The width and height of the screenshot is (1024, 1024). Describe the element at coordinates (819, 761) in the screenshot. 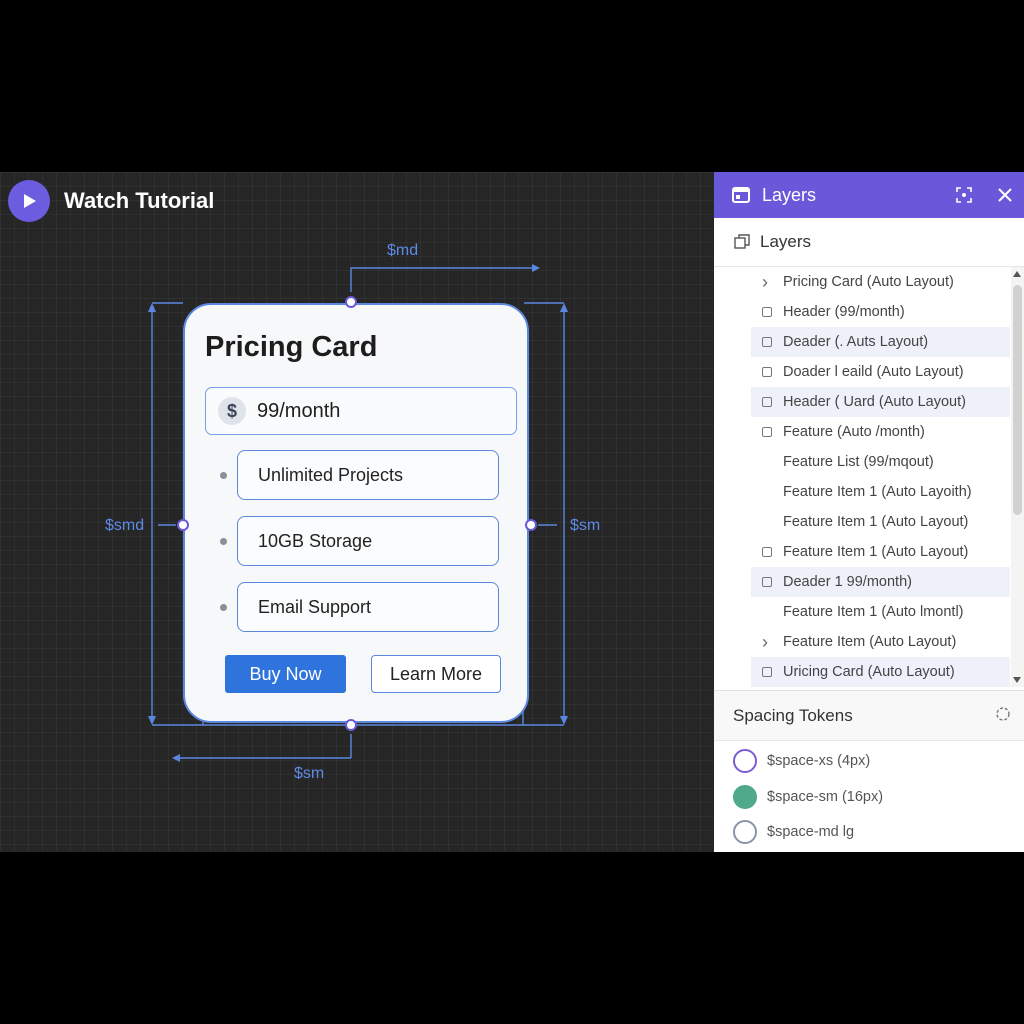

I see `token-label: $space-xs (4px)` at that location.